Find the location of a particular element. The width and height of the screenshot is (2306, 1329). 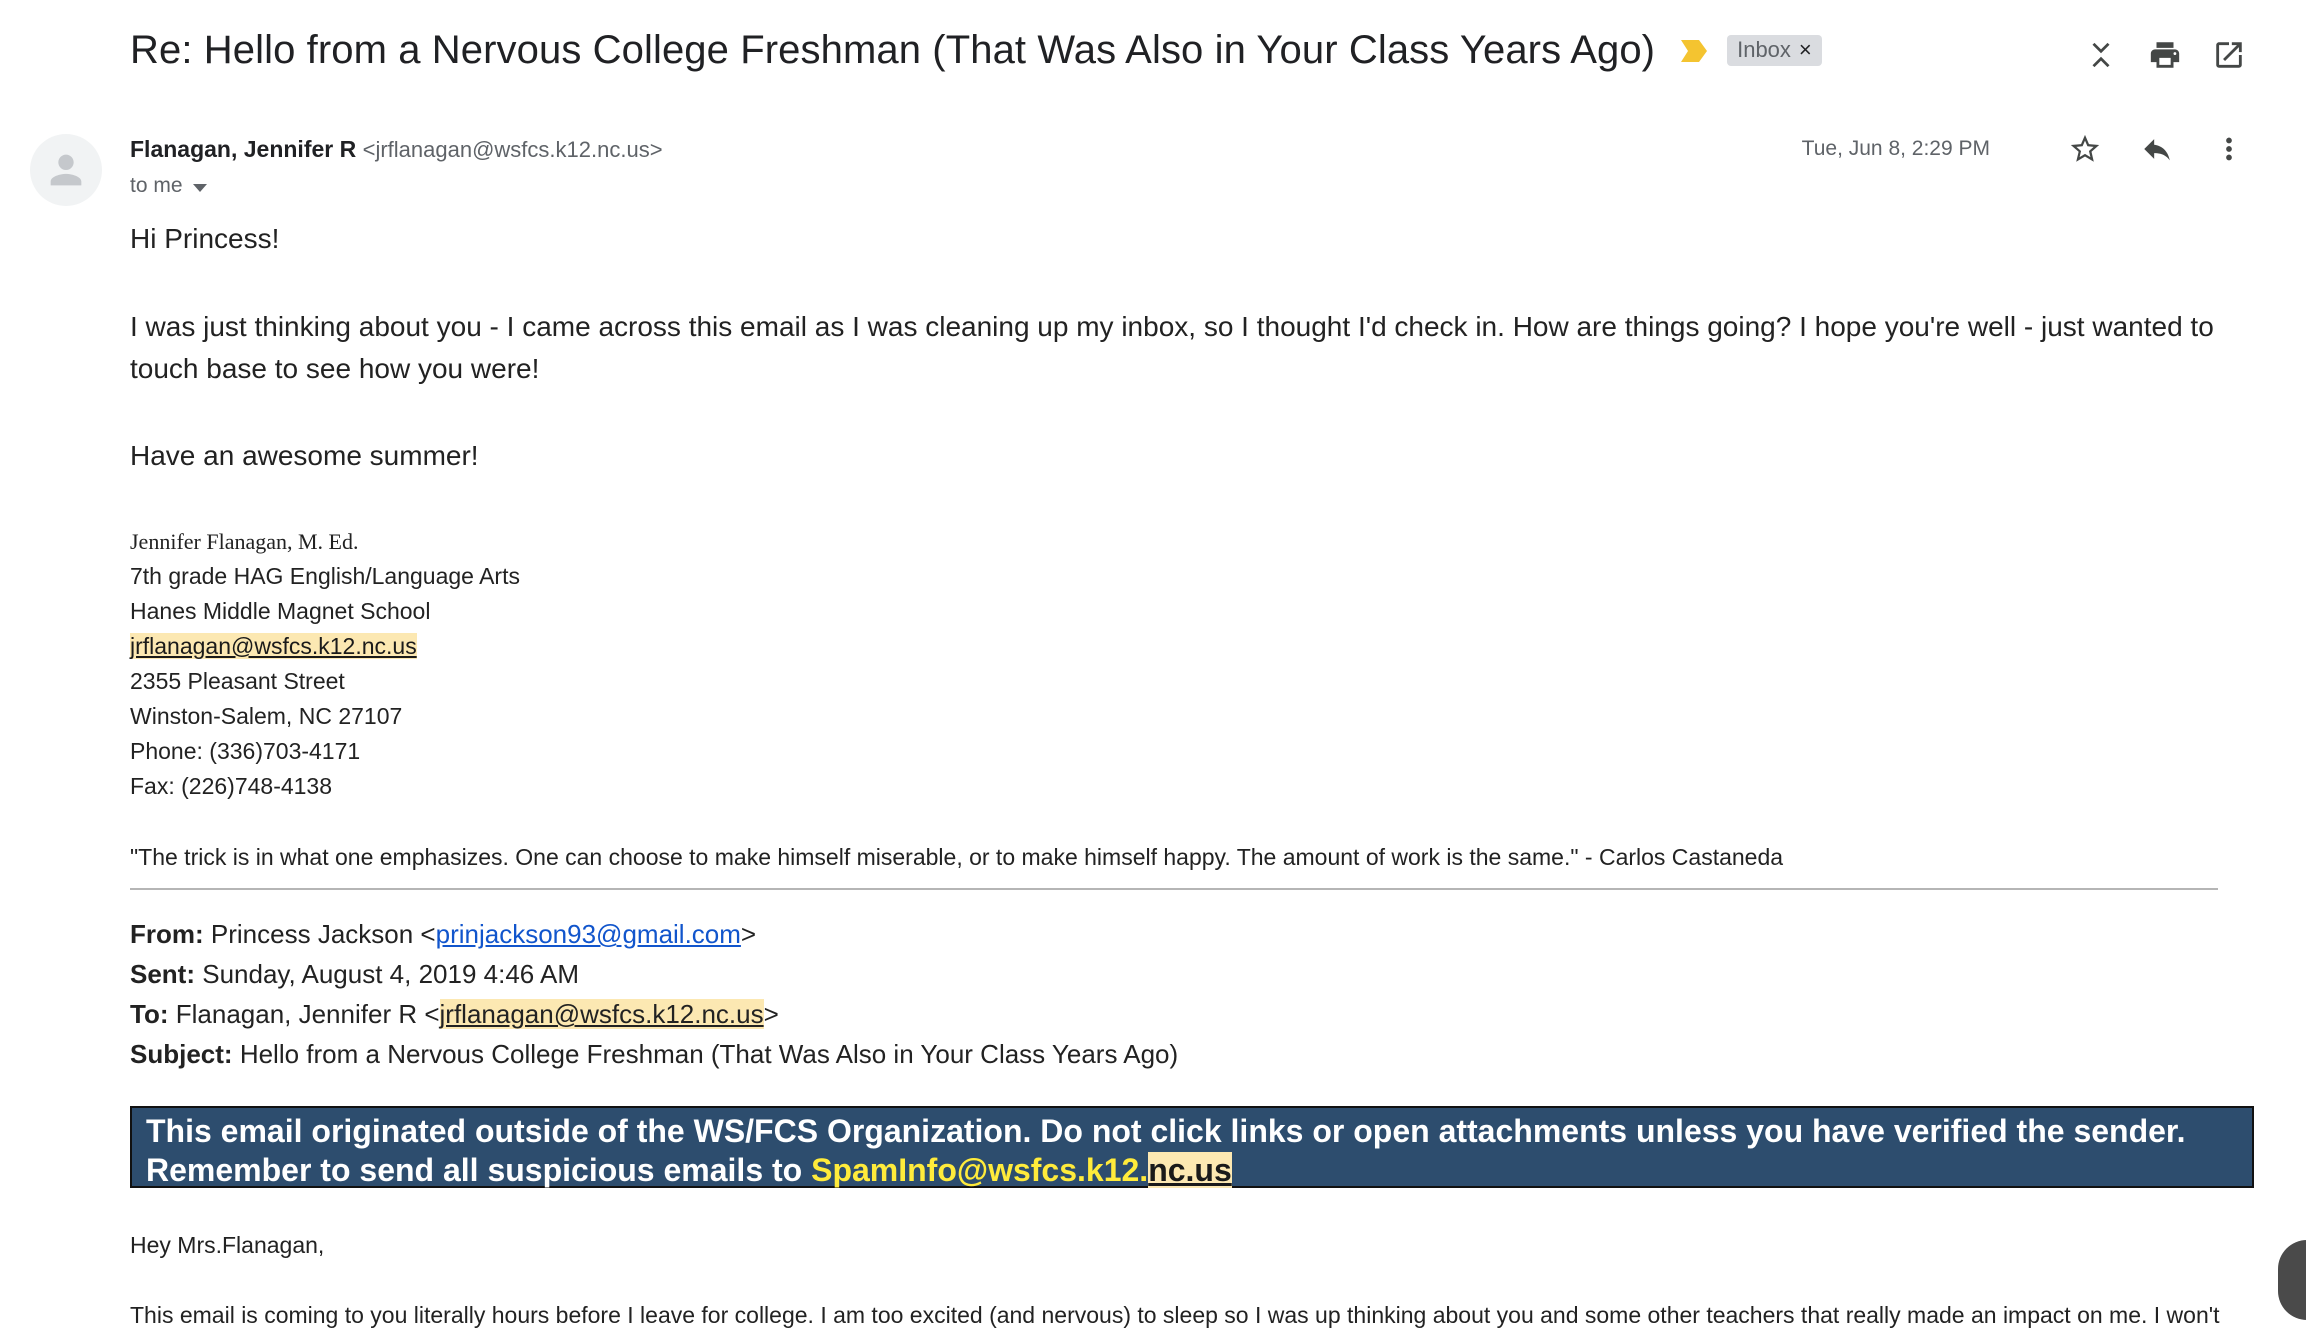

avatar is located at coordinates (66, 170).